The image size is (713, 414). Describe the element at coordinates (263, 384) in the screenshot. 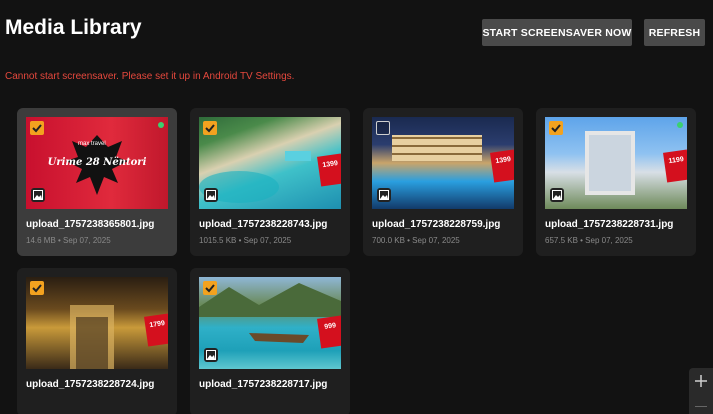

I see `media-filename: upload_1757238228717.jpg` at that location.